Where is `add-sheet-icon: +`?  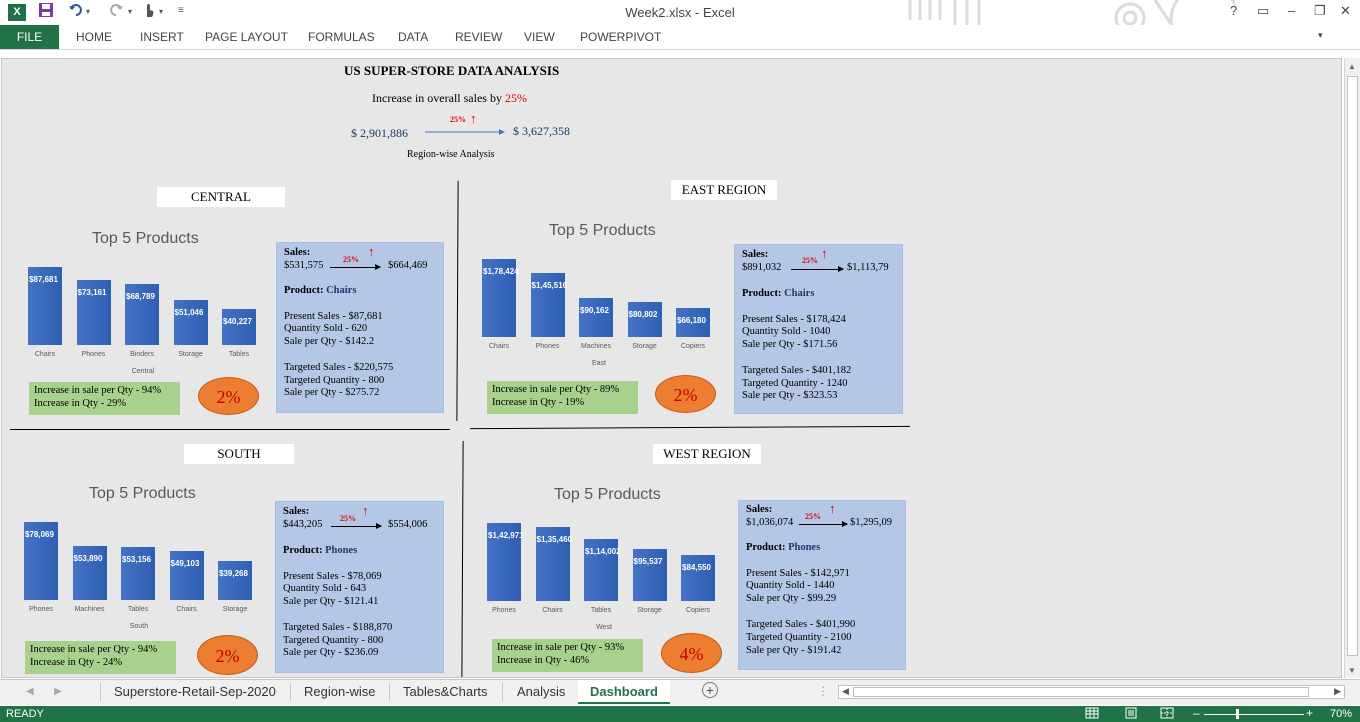 add-sheet-icon: + is located at coordinates (710, 690).